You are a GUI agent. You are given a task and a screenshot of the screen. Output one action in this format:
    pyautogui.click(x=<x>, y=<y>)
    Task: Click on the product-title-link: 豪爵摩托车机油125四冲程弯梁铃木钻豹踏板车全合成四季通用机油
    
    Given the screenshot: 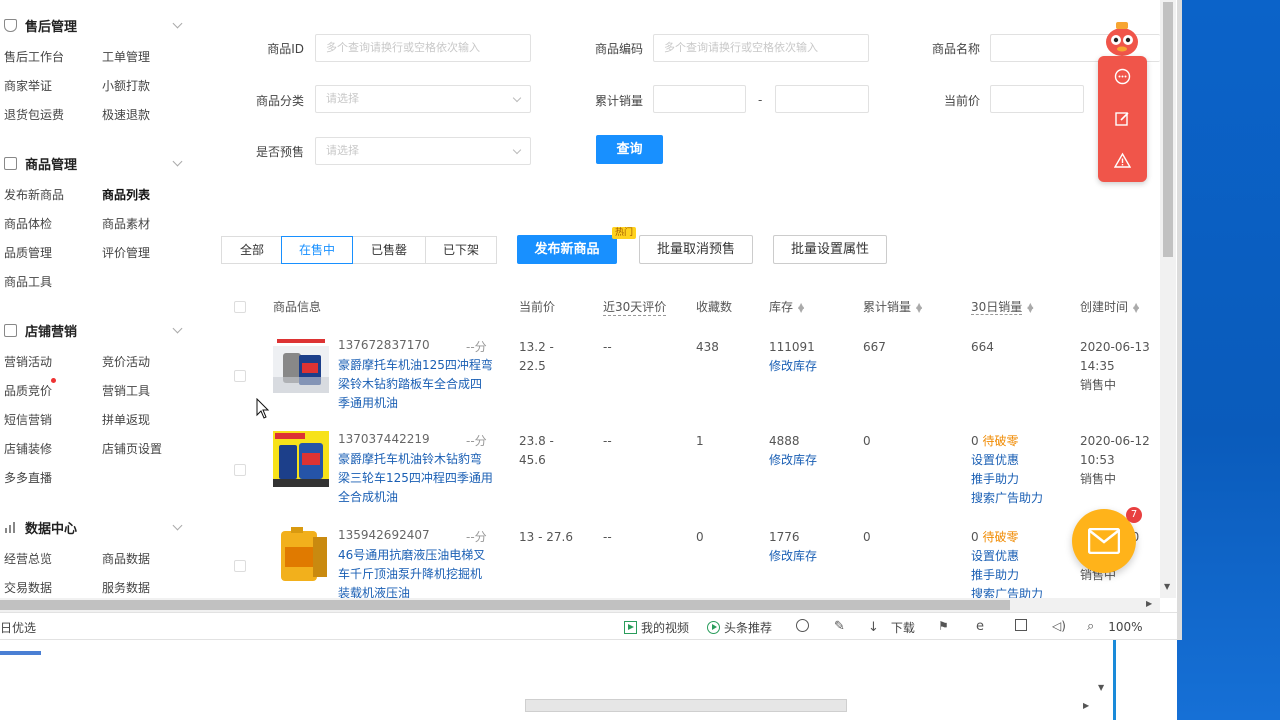 What is the action you would take?
    pyautogui.click(x=415, y=384)
    